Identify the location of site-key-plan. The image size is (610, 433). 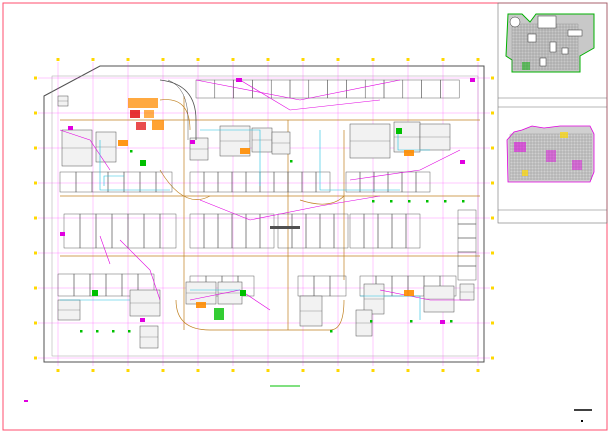
(550, 43).